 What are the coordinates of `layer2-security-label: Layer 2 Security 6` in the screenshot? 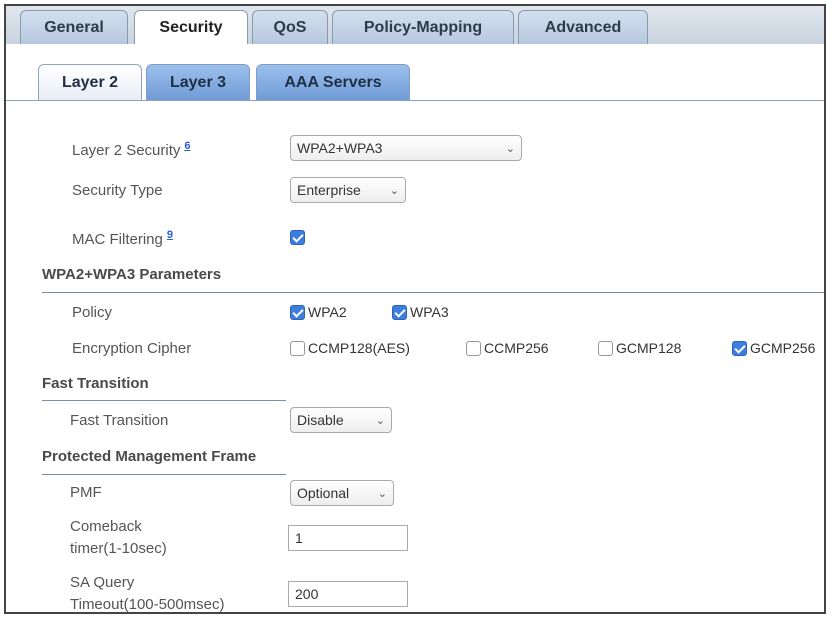 It's located at (131, 149).